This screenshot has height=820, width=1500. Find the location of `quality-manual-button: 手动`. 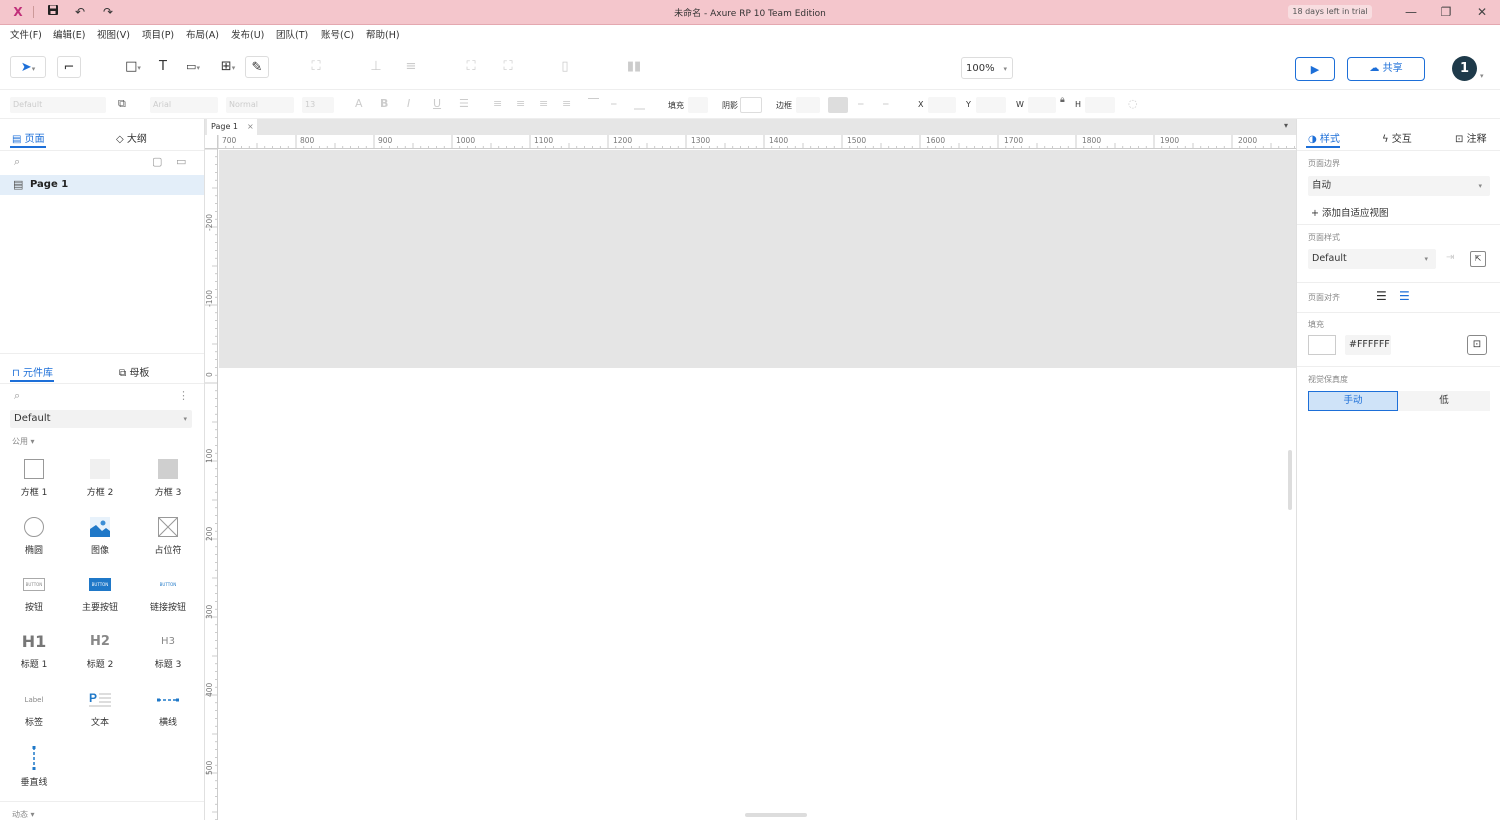

quality-manual-button: 手动 is located at coordinates (1353, 401).